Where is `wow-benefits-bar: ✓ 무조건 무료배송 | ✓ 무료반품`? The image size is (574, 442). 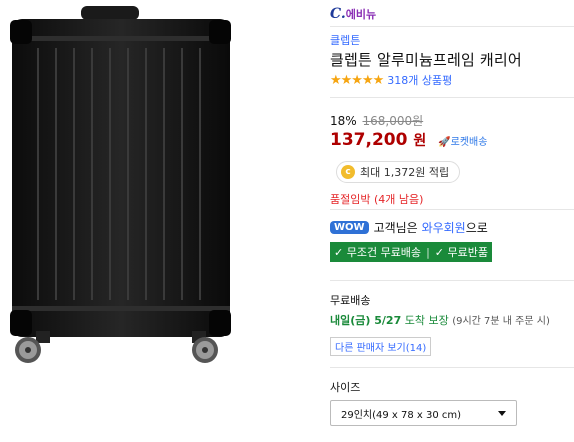
wow-benefits-bar: ✓ 무조건 무료배송 | ✓ 무료반품 is located at coordinates (411, 252).